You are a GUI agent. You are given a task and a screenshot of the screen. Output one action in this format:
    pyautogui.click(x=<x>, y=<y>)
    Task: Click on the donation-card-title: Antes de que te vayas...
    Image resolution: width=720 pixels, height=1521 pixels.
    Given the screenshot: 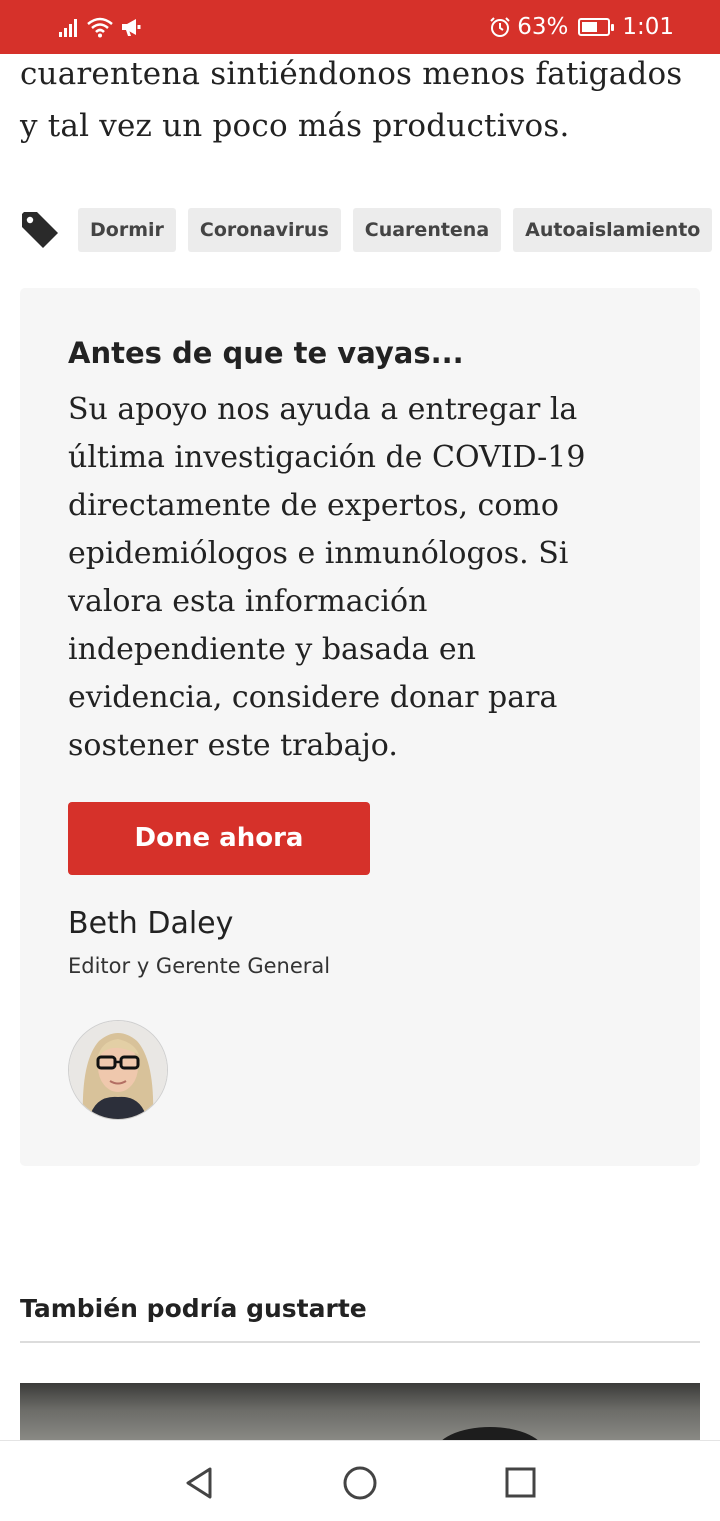 What is the action you would take?
    pyautogui.click(x=266, y=353)
    